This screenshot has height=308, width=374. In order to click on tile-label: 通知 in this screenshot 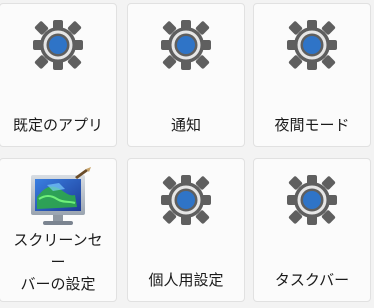, I will do `click(185, 125)`.